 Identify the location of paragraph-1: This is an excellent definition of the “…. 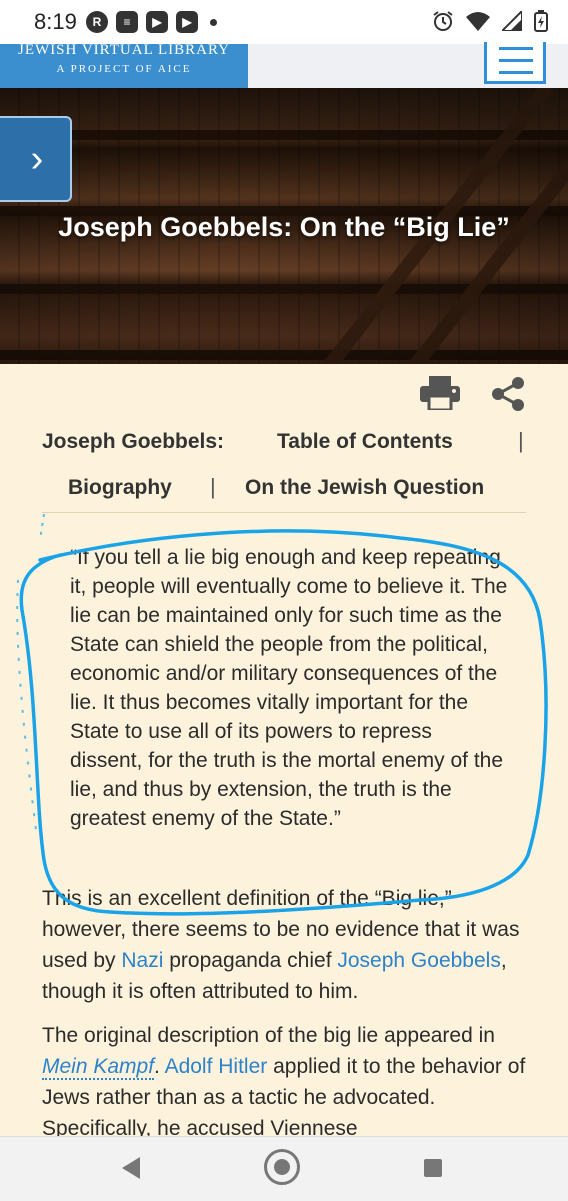
(290, 945).